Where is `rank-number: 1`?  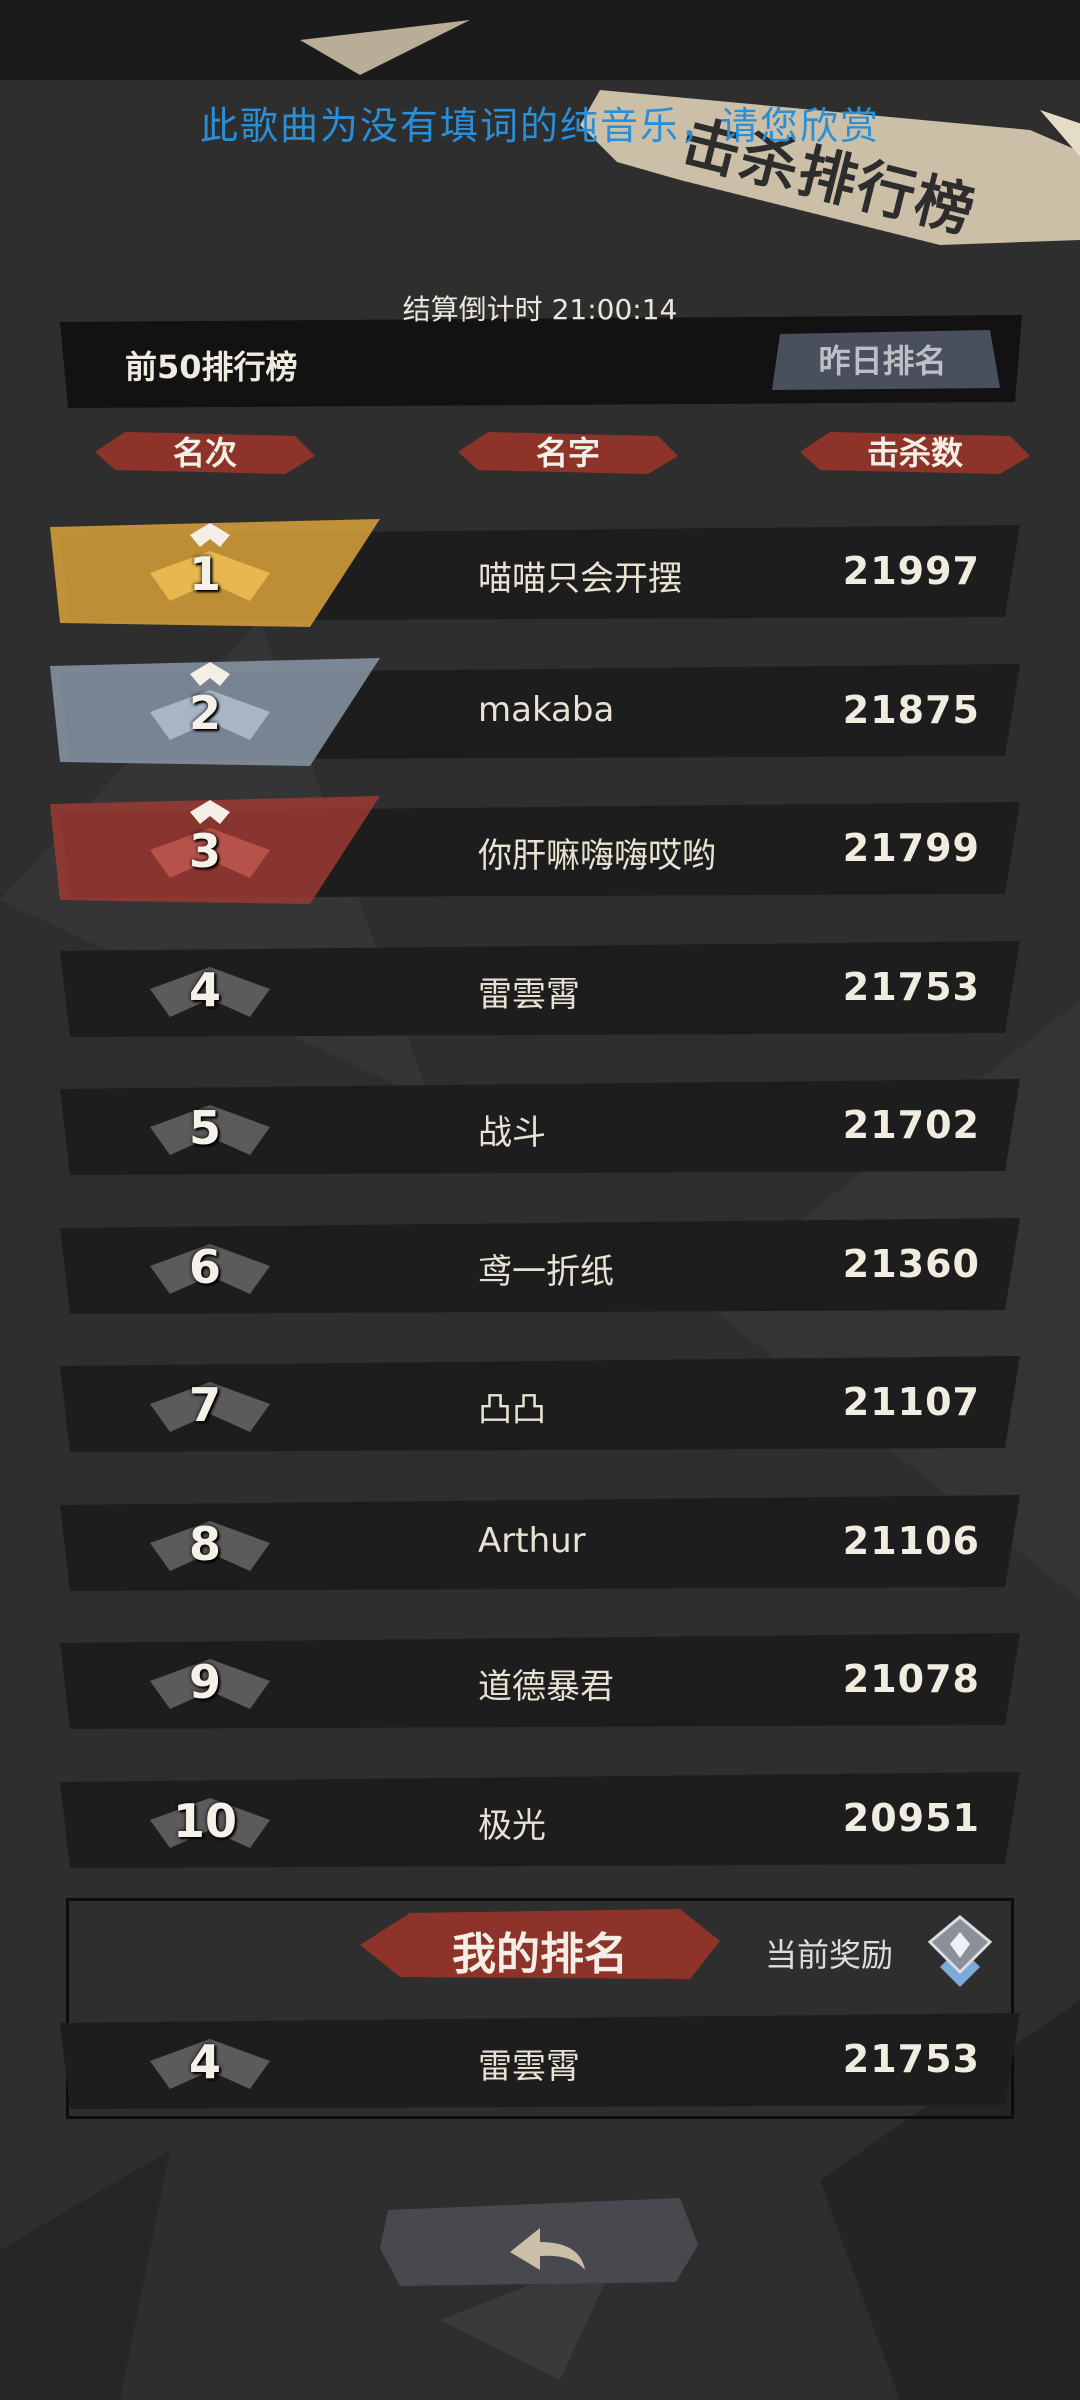
rank-number: 1 is located at coordinates (204, 574).